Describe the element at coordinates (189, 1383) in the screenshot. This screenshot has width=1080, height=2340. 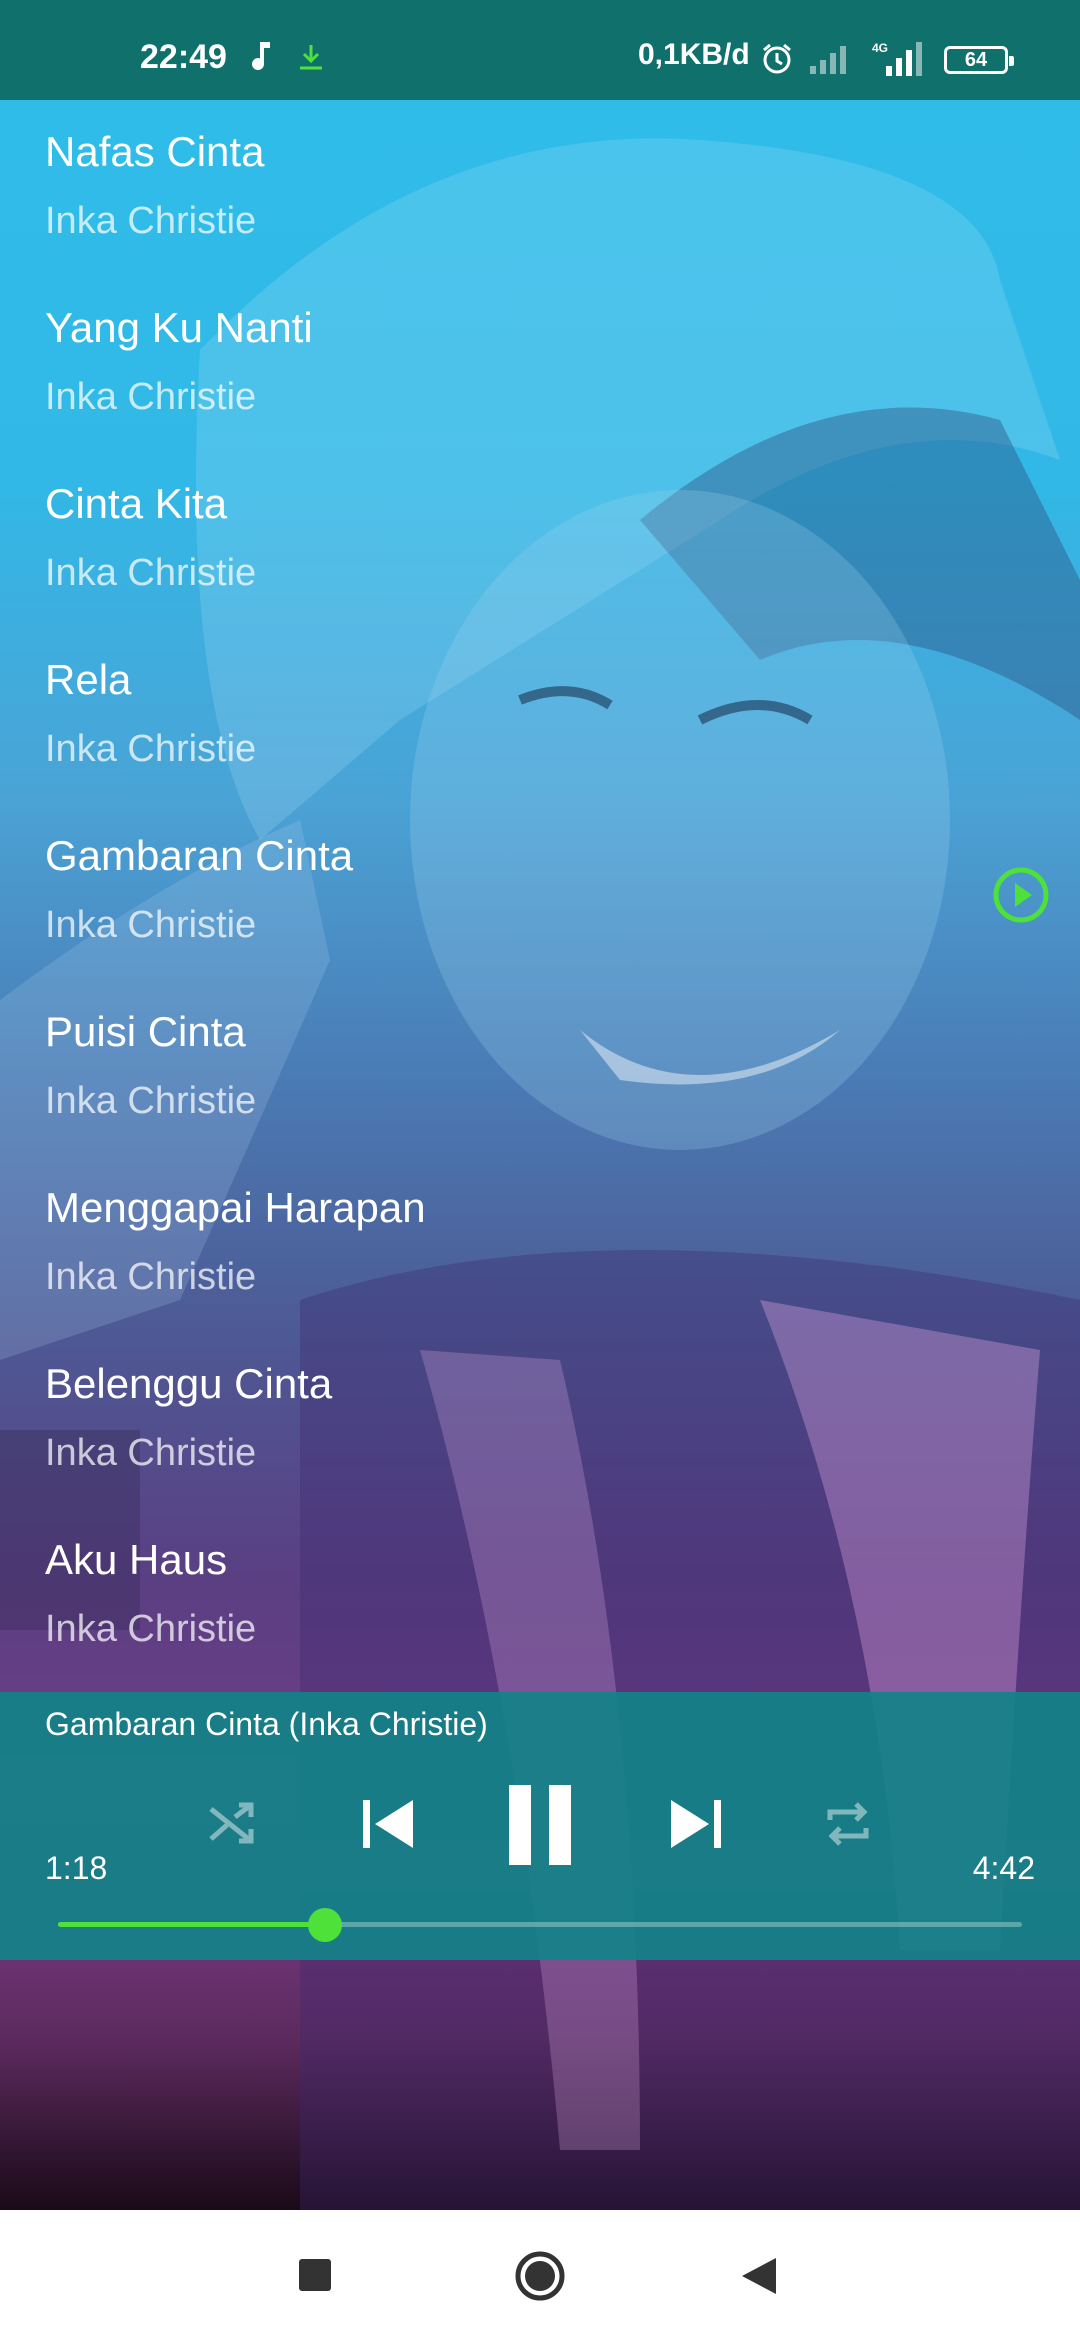
I see `track-title: Belenggu Cinta` at that location.